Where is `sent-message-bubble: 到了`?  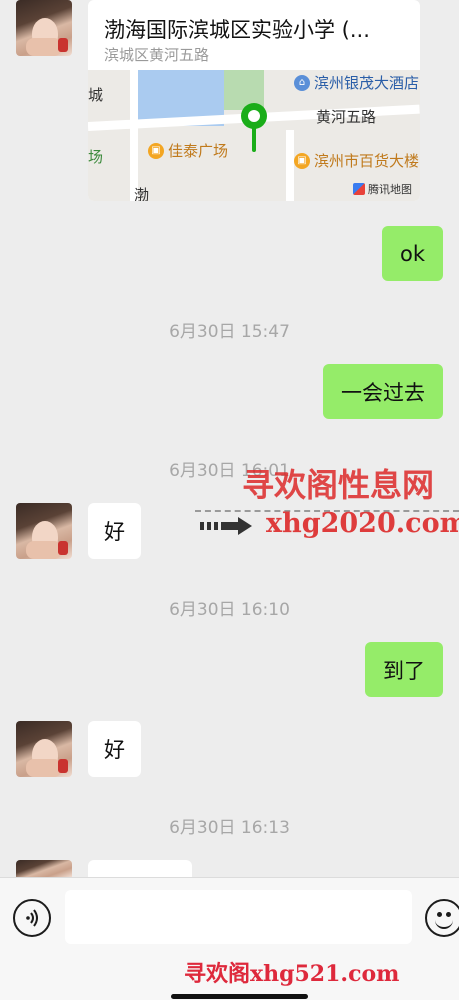
sent-message-bubble: 到了 is located at coordinates (404, 669).